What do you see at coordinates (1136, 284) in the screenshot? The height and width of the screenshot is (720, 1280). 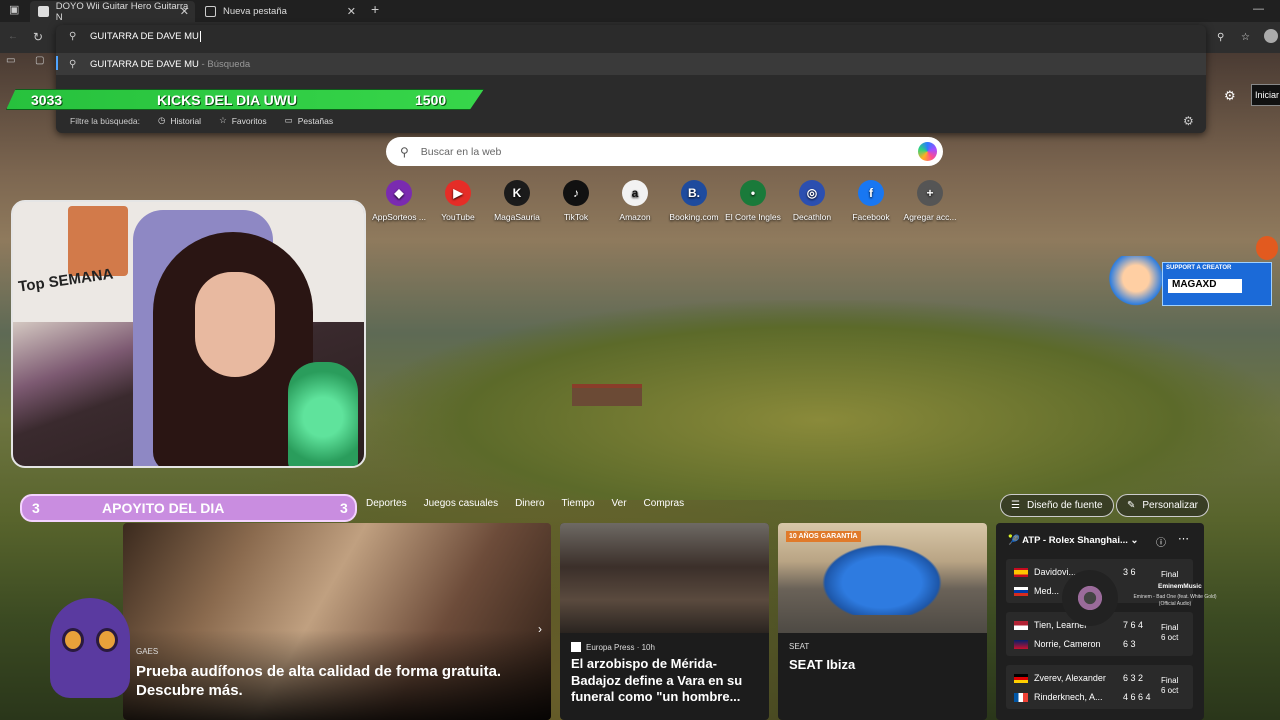 I see `creator-avatar` at bounding box center [1136, 284].